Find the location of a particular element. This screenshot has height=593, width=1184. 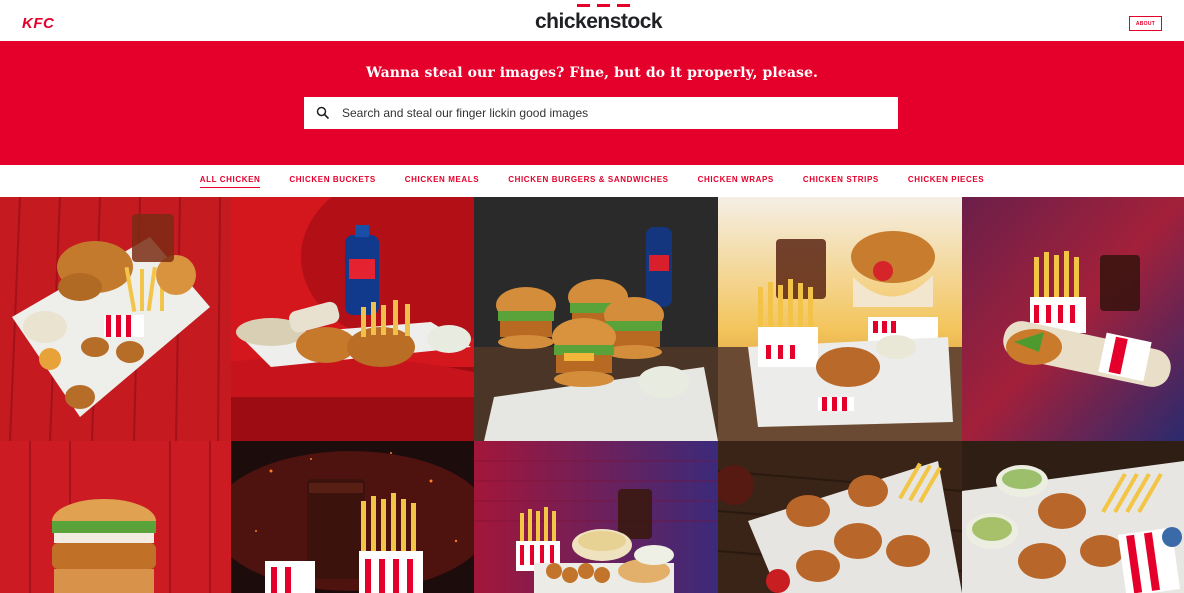

tab-chicken-buckets: CHICKEN BUCKETS is located at coordinates (332, 181).